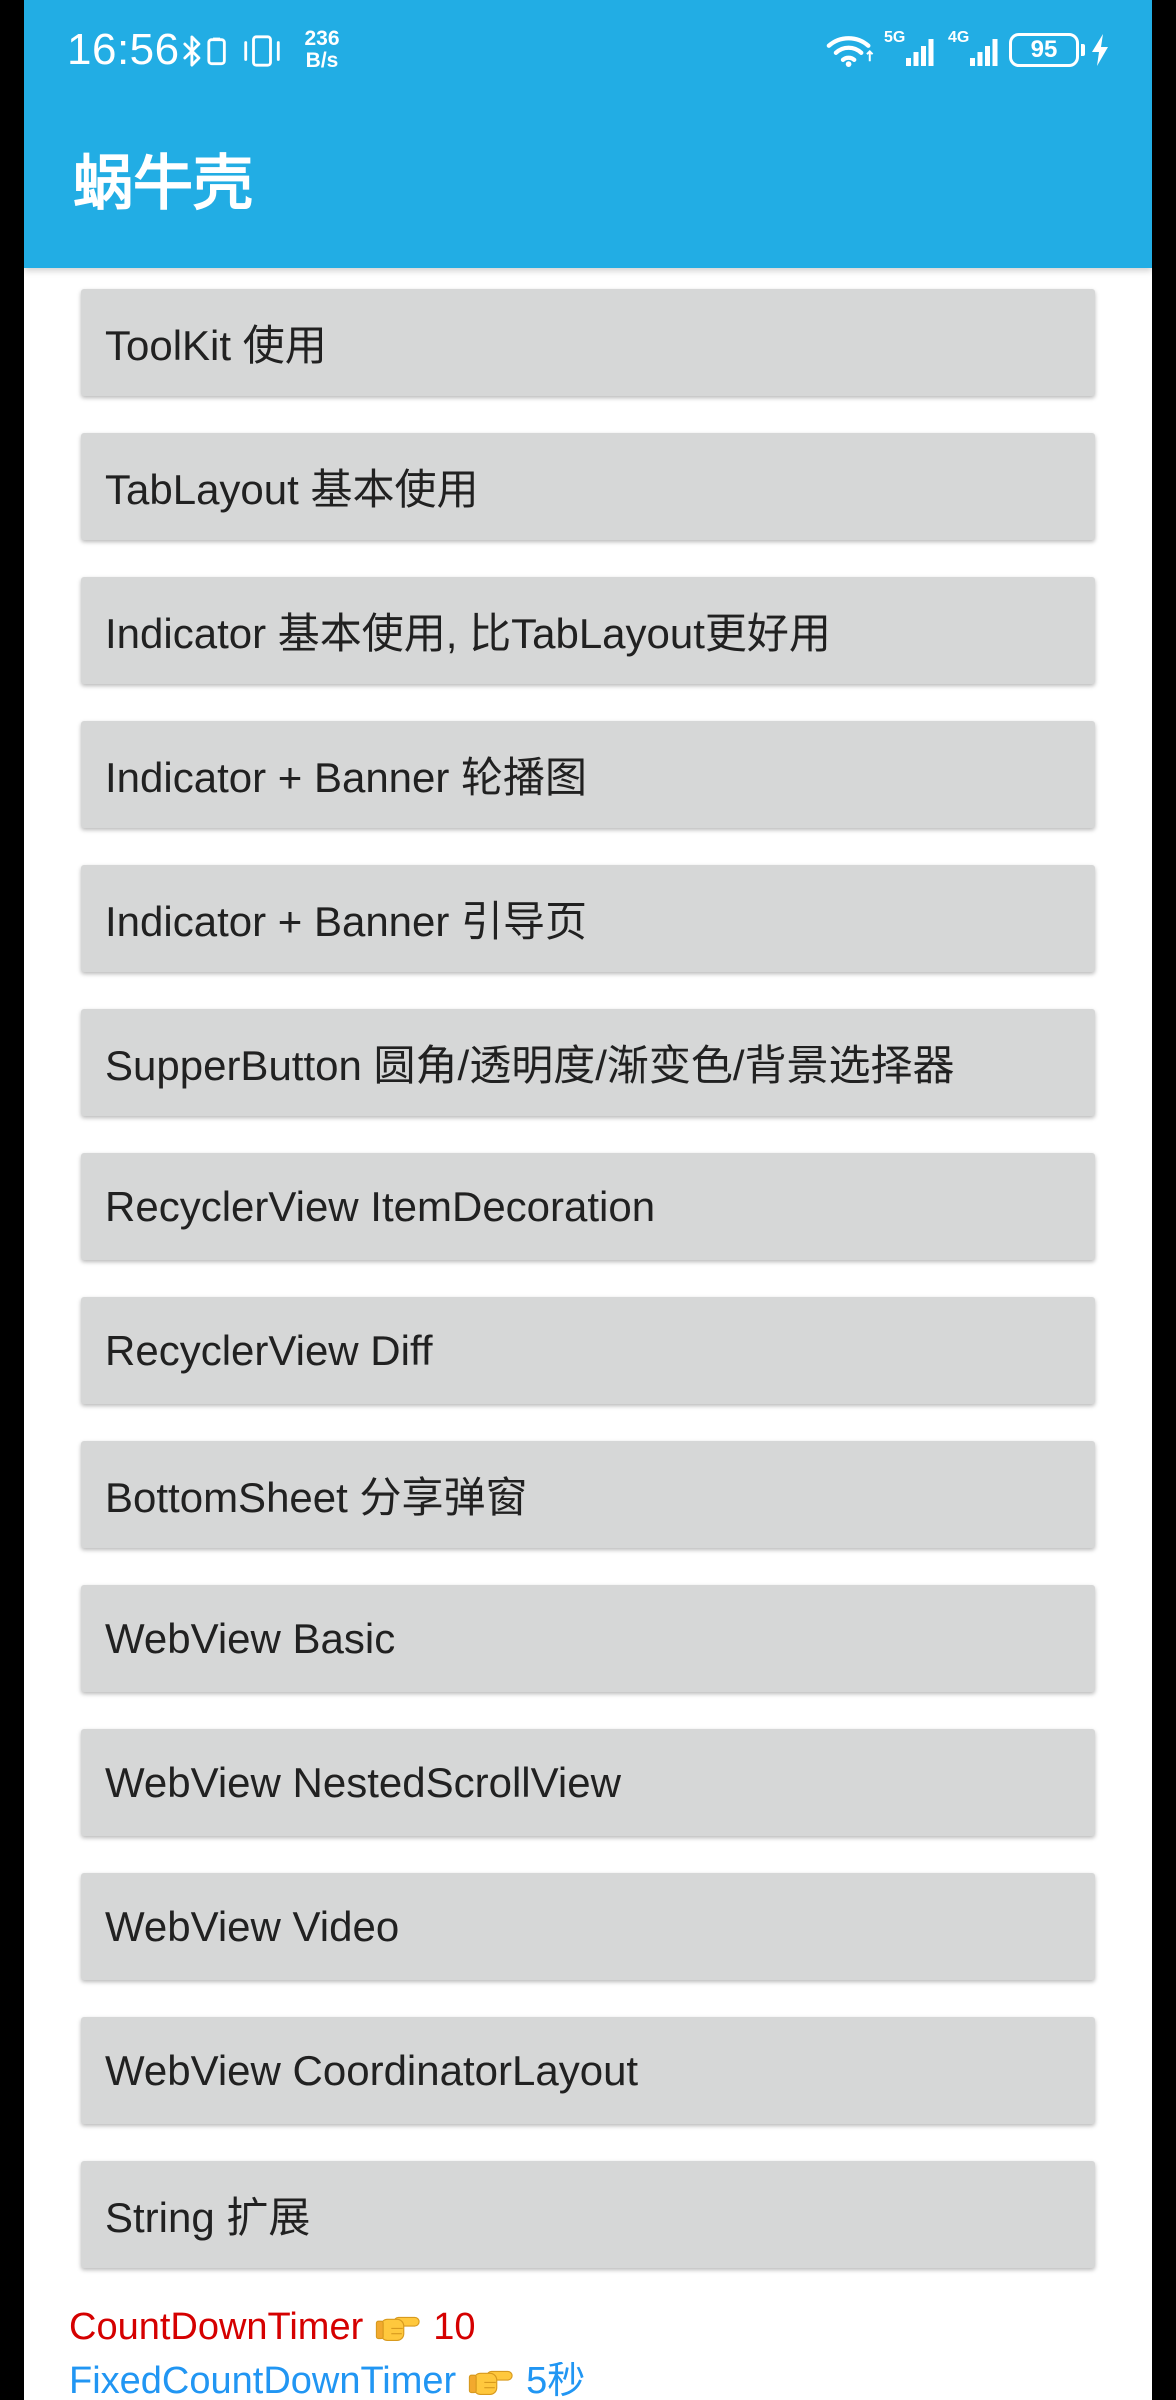 This screenshot has height=2400, width=1176. I want to click on menu-button-webview-nestedscrollview: WebView NestedScrollView, so click(588, 1782).